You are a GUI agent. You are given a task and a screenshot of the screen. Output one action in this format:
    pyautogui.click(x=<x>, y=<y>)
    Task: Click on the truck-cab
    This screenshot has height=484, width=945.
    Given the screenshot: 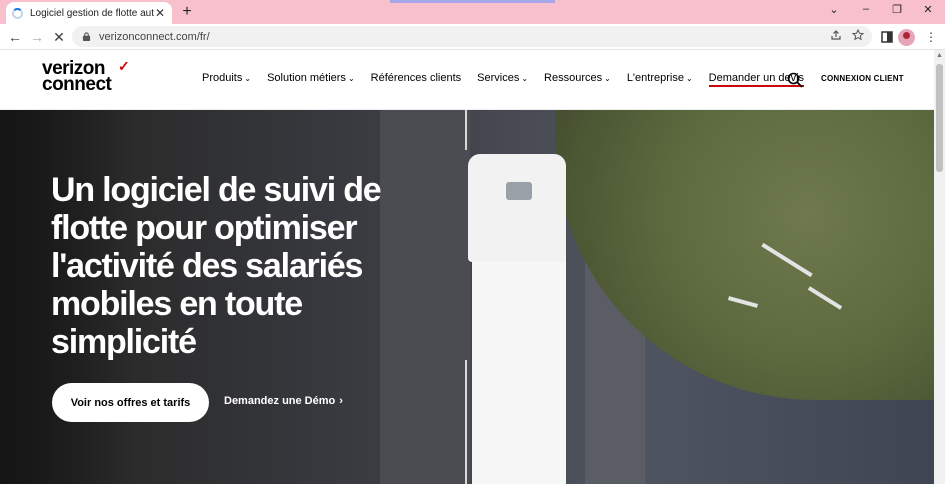 What is the action you would take?
    pyautogui.click(x=517, y=208)
    